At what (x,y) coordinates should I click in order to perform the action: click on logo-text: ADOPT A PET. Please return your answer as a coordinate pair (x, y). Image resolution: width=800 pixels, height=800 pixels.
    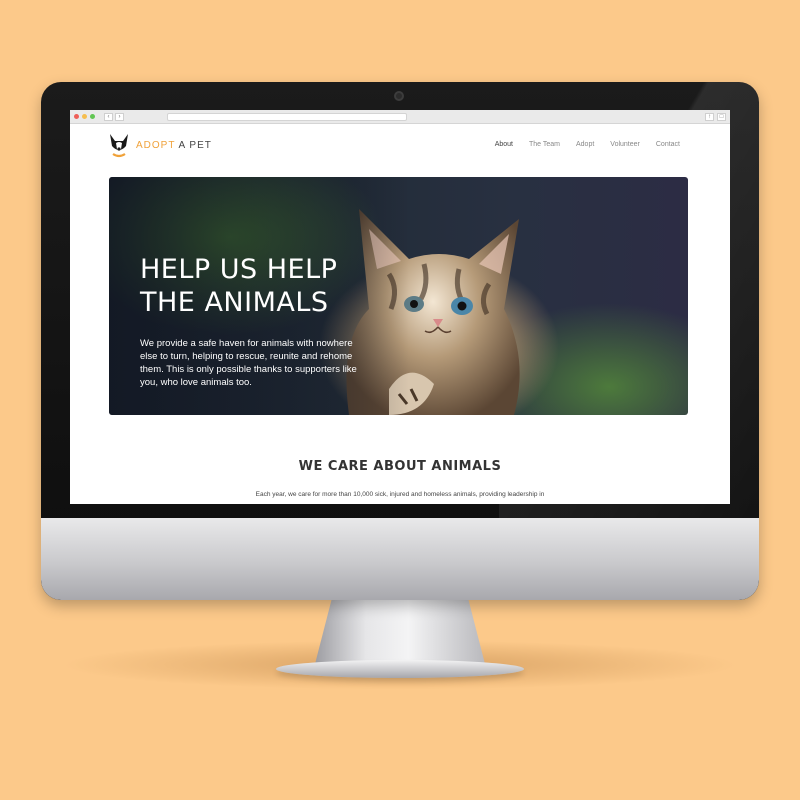
    Looking at the image, I should click on (174, 145).